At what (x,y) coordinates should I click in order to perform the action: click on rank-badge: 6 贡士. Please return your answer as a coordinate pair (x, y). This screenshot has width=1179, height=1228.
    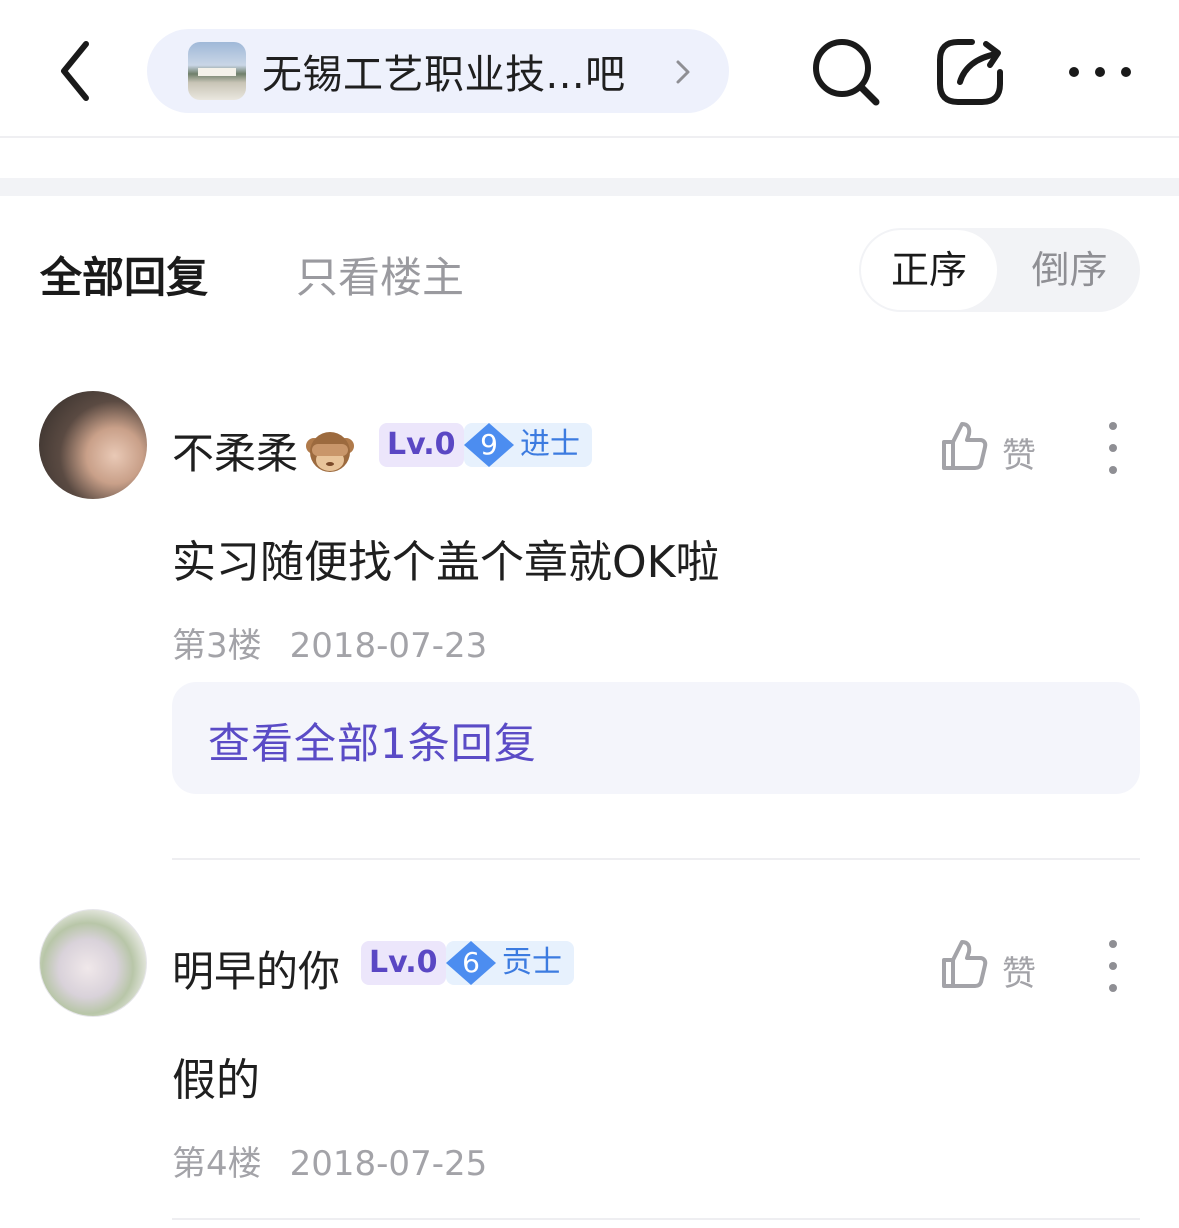
    Looking at the image, I should click on (510, 963).